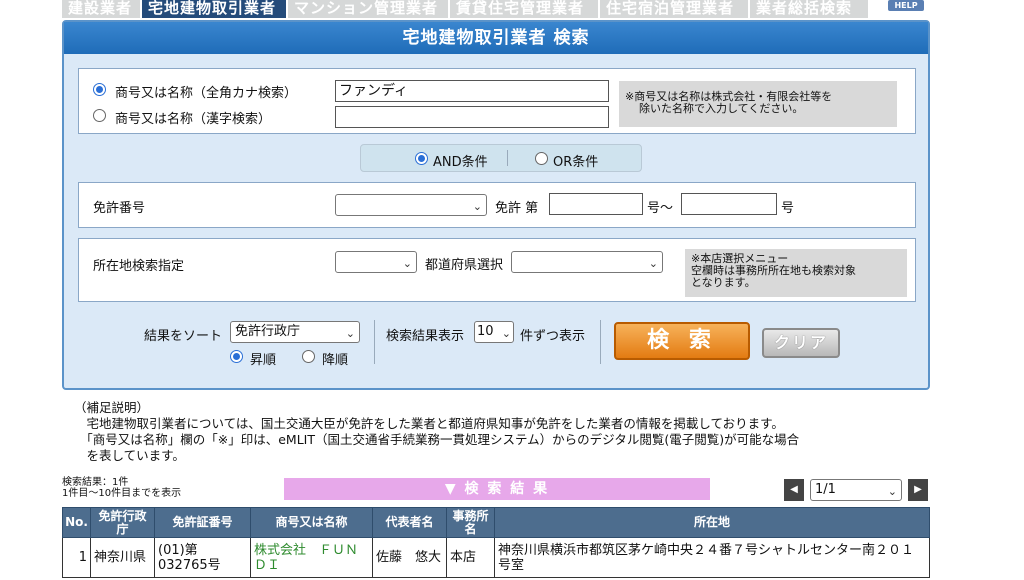  What do you see at coordinates (425, 336) in the screenshot?
I see `per-page-label: 検索結果表示` at bounding box center [425, 336].